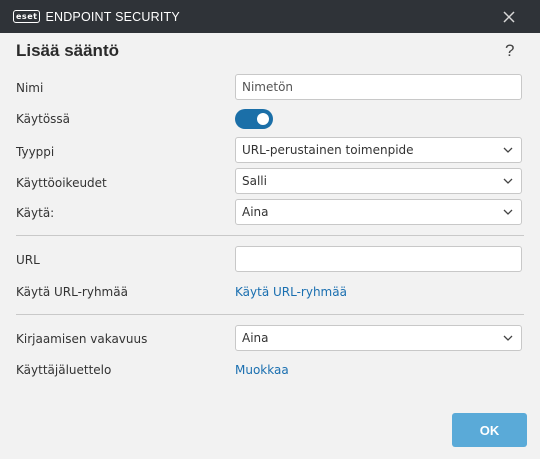 The height and width of the screenshot is (459, 540). What do you see at coordinates (82, 339) in the screenshot?
I see `log-severity-label: Kirjaamisen vakavuus` at bounding box center [82, 339].